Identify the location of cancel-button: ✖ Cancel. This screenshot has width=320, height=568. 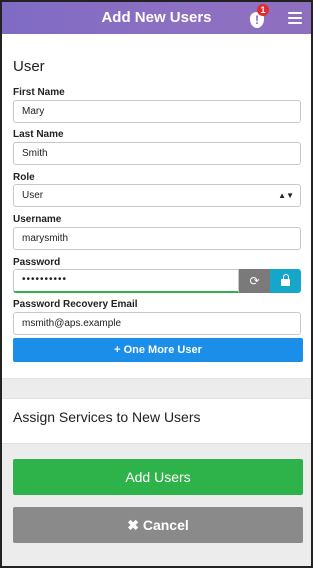
(158, 525).